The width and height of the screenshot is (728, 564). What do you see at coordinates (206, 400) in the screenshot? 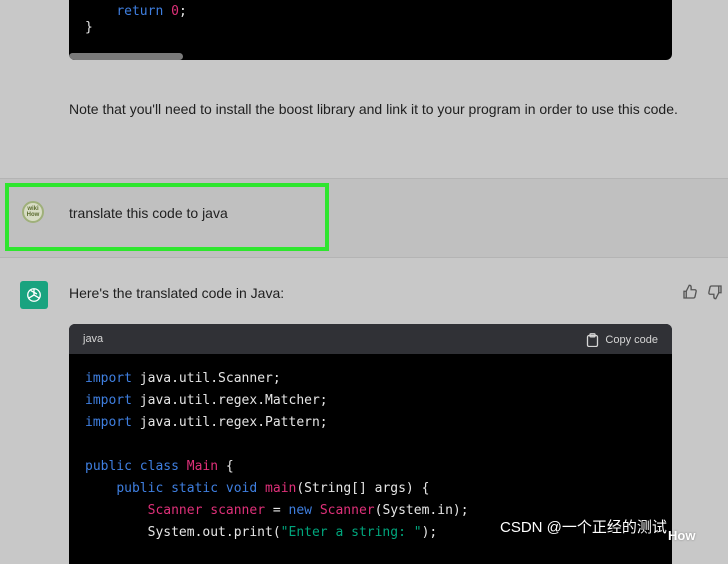
I see `code-line: import java.util.regex.Matcher;` at bounding box center [206, 400].